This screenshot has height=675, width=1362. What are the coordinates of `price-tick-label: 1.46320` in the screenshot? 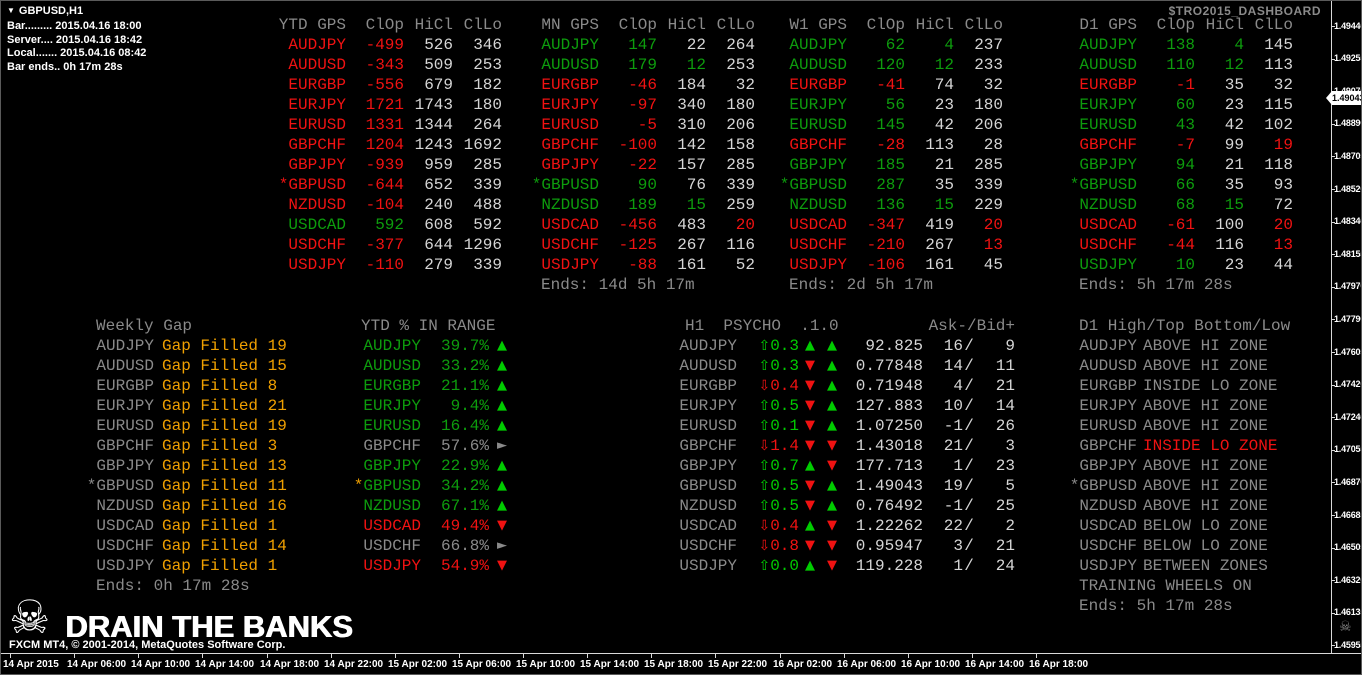 It's located at (1347, 579).